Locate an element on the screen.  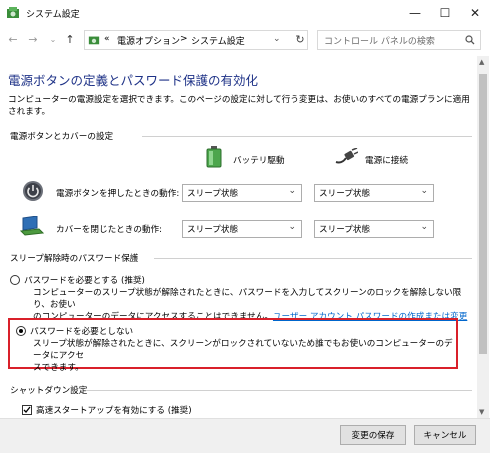
power-button-plugged-select: スリープ状態 ⌄ is located at coordinates (374, 193).